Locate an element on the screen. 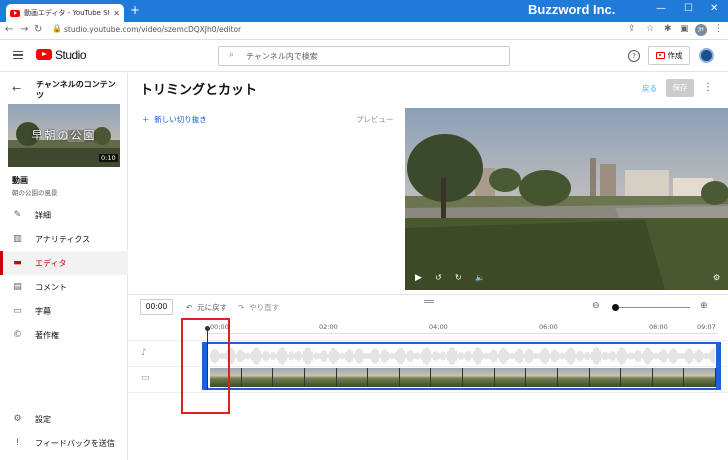  play-icon: ▶ is located at coordinates (418, 278).